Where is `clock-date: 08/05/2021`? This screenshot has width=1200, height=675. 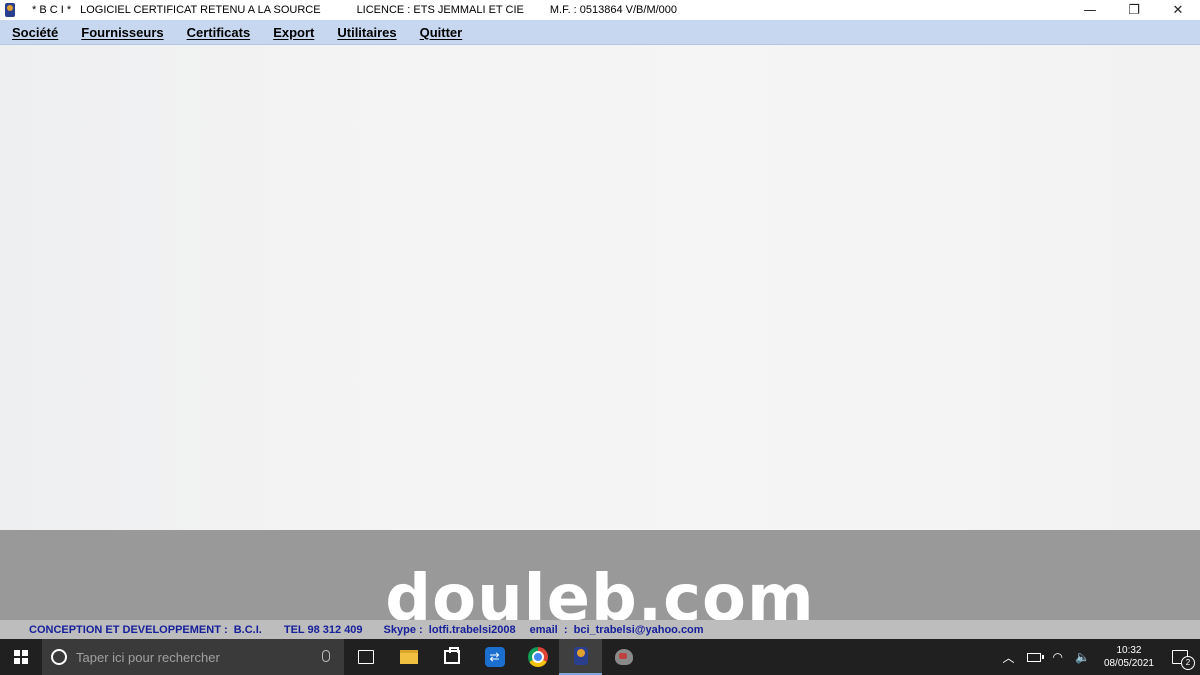
clock-date: 08/05/2021 is located at coordinates (1128, 663).